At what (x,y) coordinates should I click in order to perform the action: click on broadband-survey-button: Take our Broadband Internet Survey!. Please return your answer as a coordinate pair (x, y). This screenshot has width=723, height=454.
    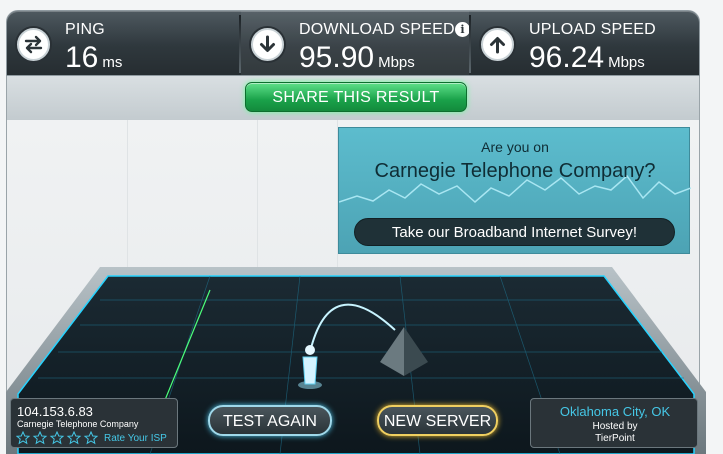
    Looking at the image, I should click on (514, 232).